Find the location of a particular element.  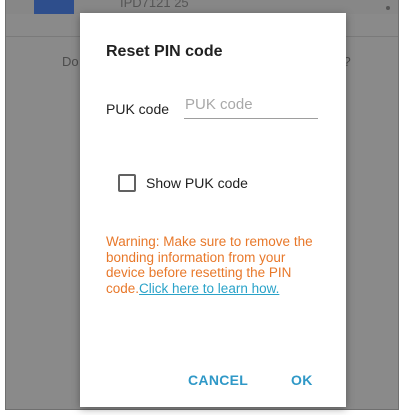

show-puk-toggle: Show PUK code is located at coordinates (183, 183).